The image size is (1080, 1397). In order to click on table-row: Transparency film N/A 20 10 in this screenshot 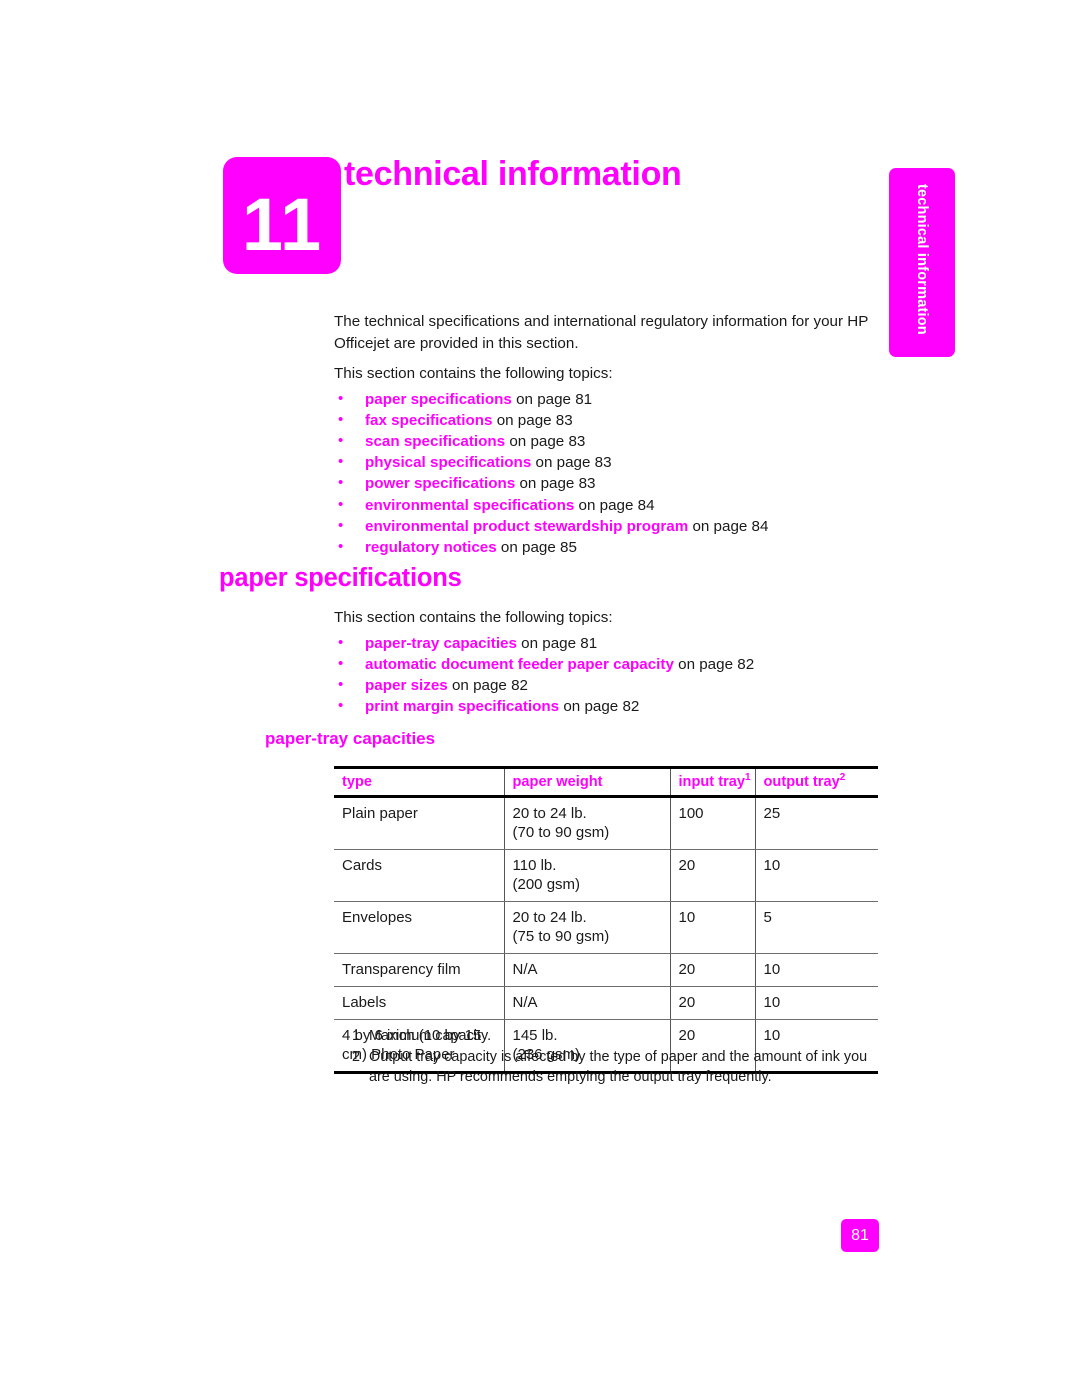, I will do `click(606, 970)`.